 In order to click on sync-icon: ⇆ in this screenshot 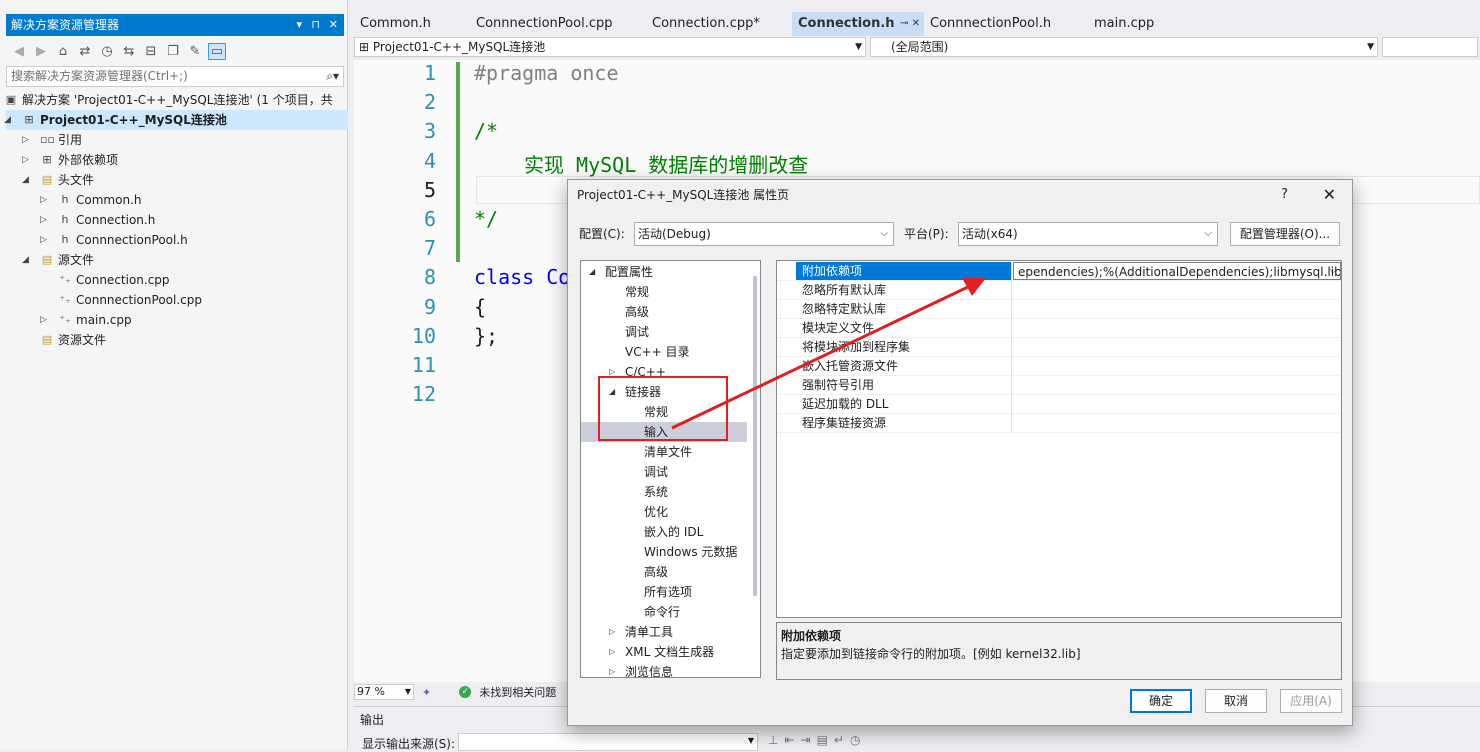, I will do `click(129, 51)`.